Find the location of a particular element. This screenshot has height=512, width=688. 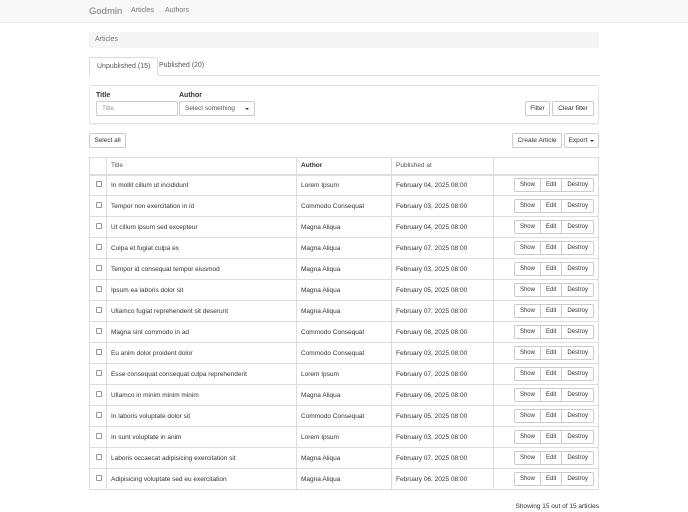

clear-filter-button: Clear filter is located at coordinates (573, 108).